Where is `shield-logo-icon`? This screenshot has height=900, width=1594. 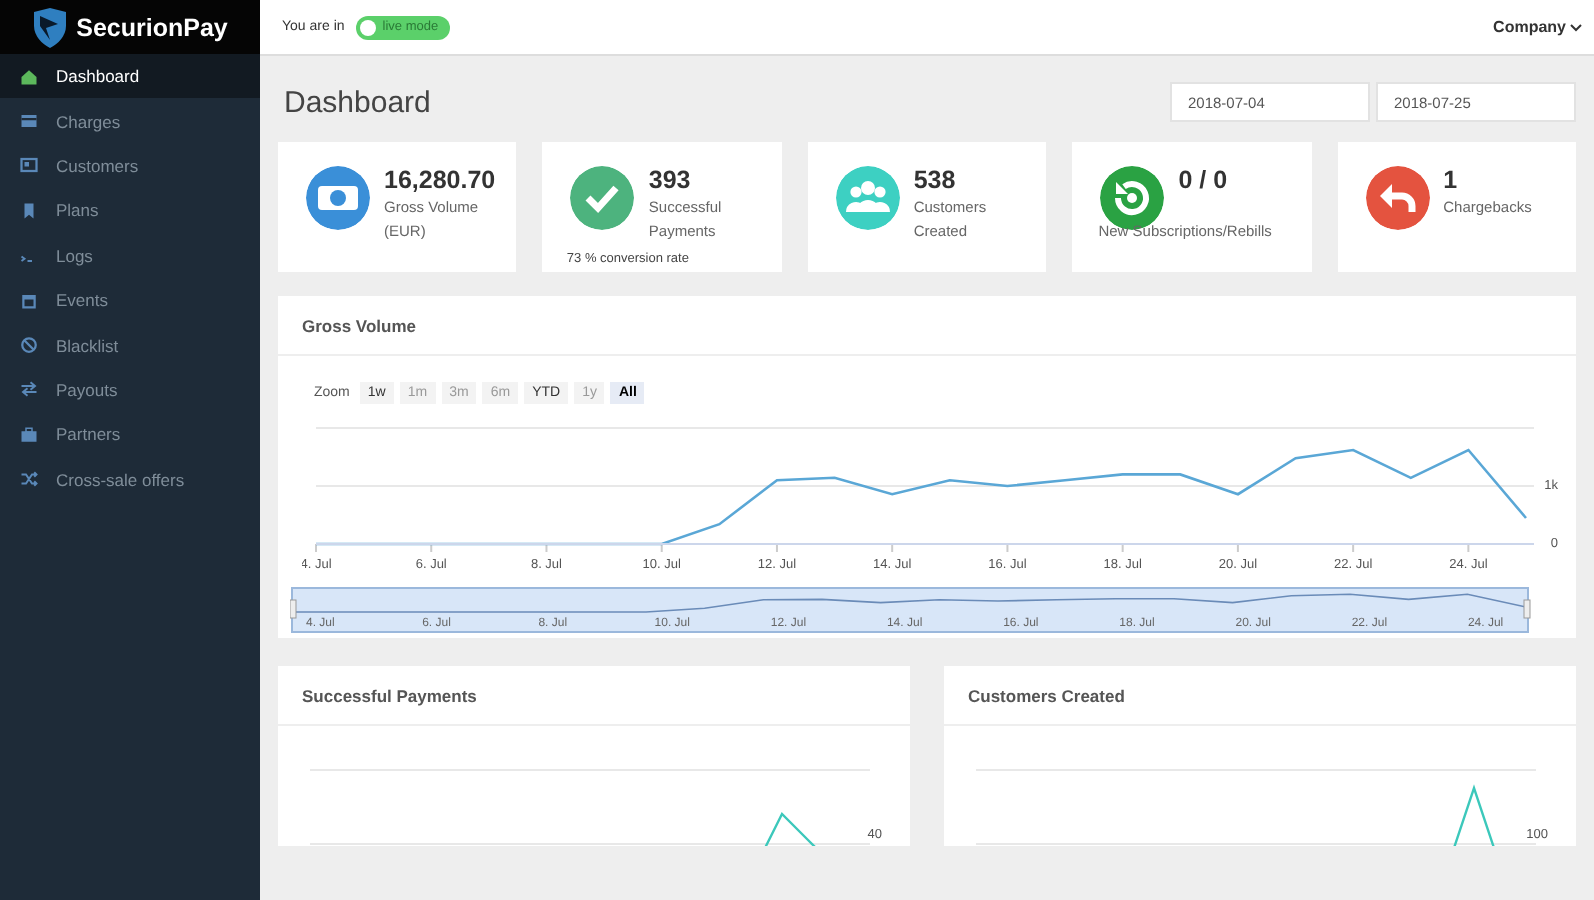 shield-logo-icon is located at coordinates (50, 27).